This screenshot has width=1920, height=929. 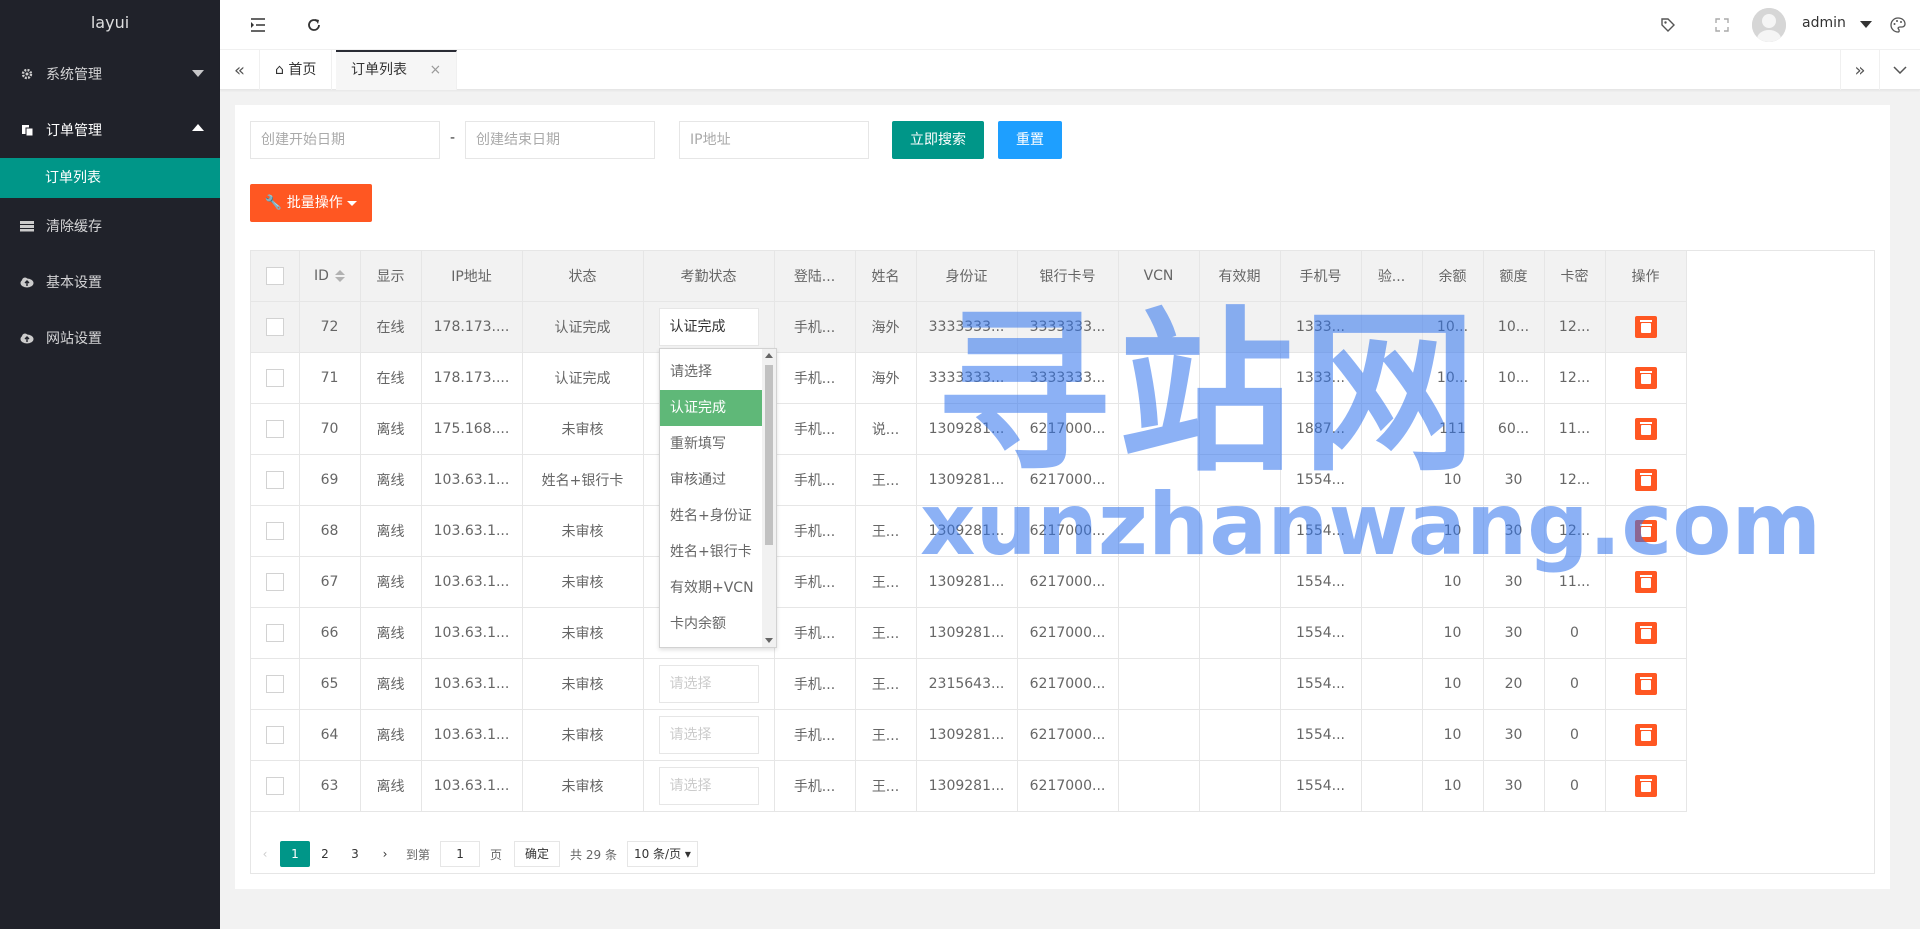 I want to click on sidebar-item-system: 系统管理, so click(x=110, y=74).